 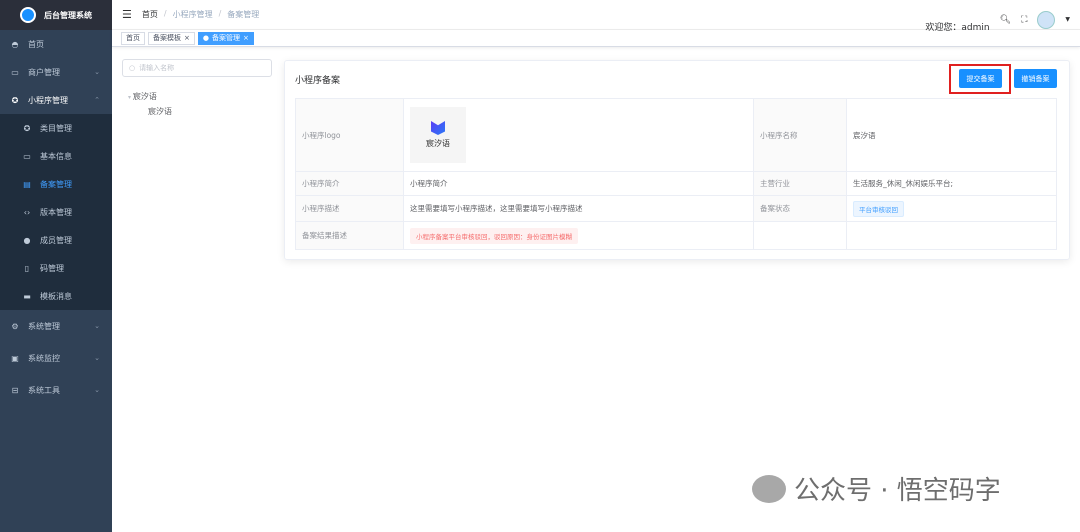 I want to click on placeholder: 请输入名称, so click(x=157, y=68).